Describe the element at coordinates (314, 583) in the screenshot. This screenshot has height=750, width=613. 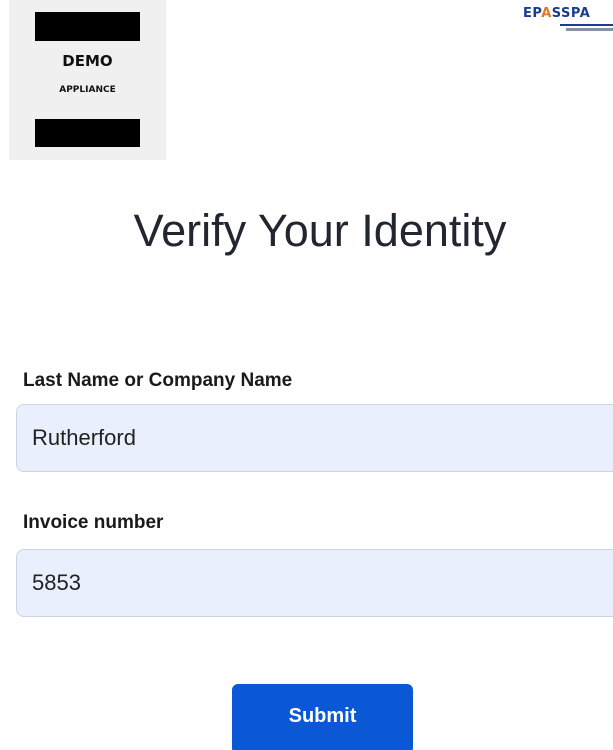
I see `invoice-number-input` at that location.